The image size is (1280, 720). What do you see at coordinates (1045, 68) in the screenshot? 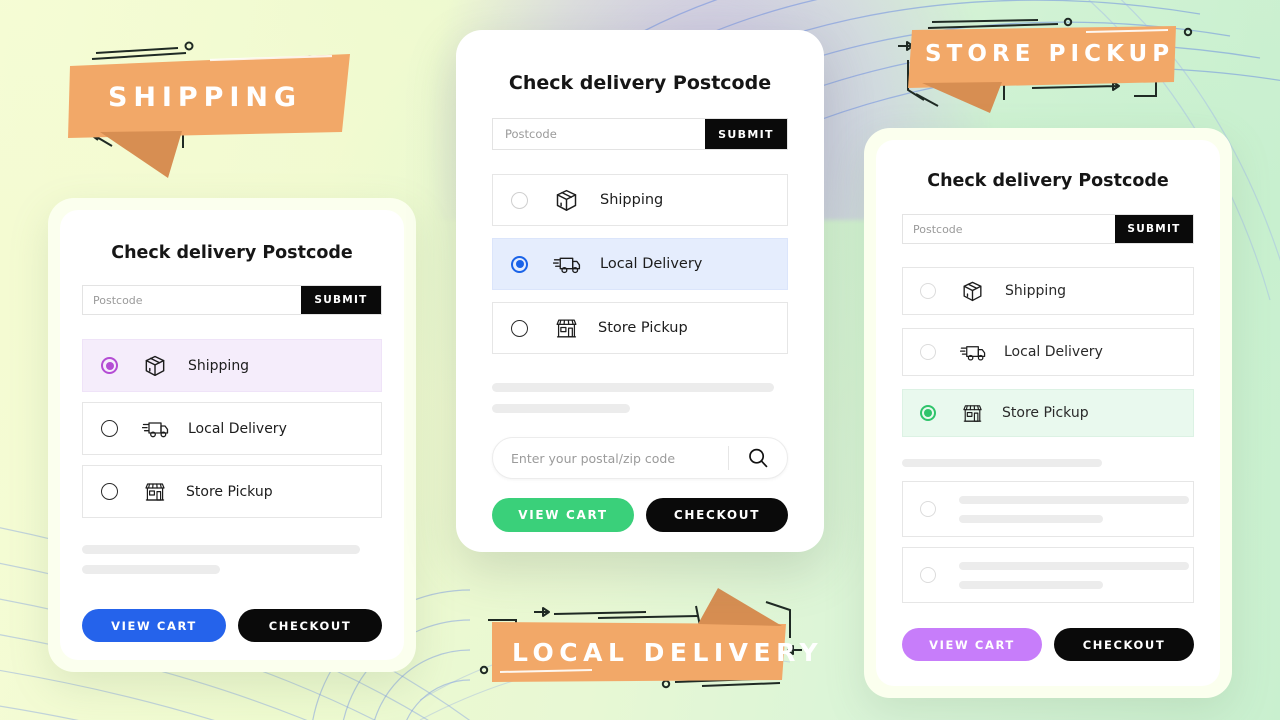
I see `banner-store-pickup: STORE PICKUP` at bounding box center [1045, 68].